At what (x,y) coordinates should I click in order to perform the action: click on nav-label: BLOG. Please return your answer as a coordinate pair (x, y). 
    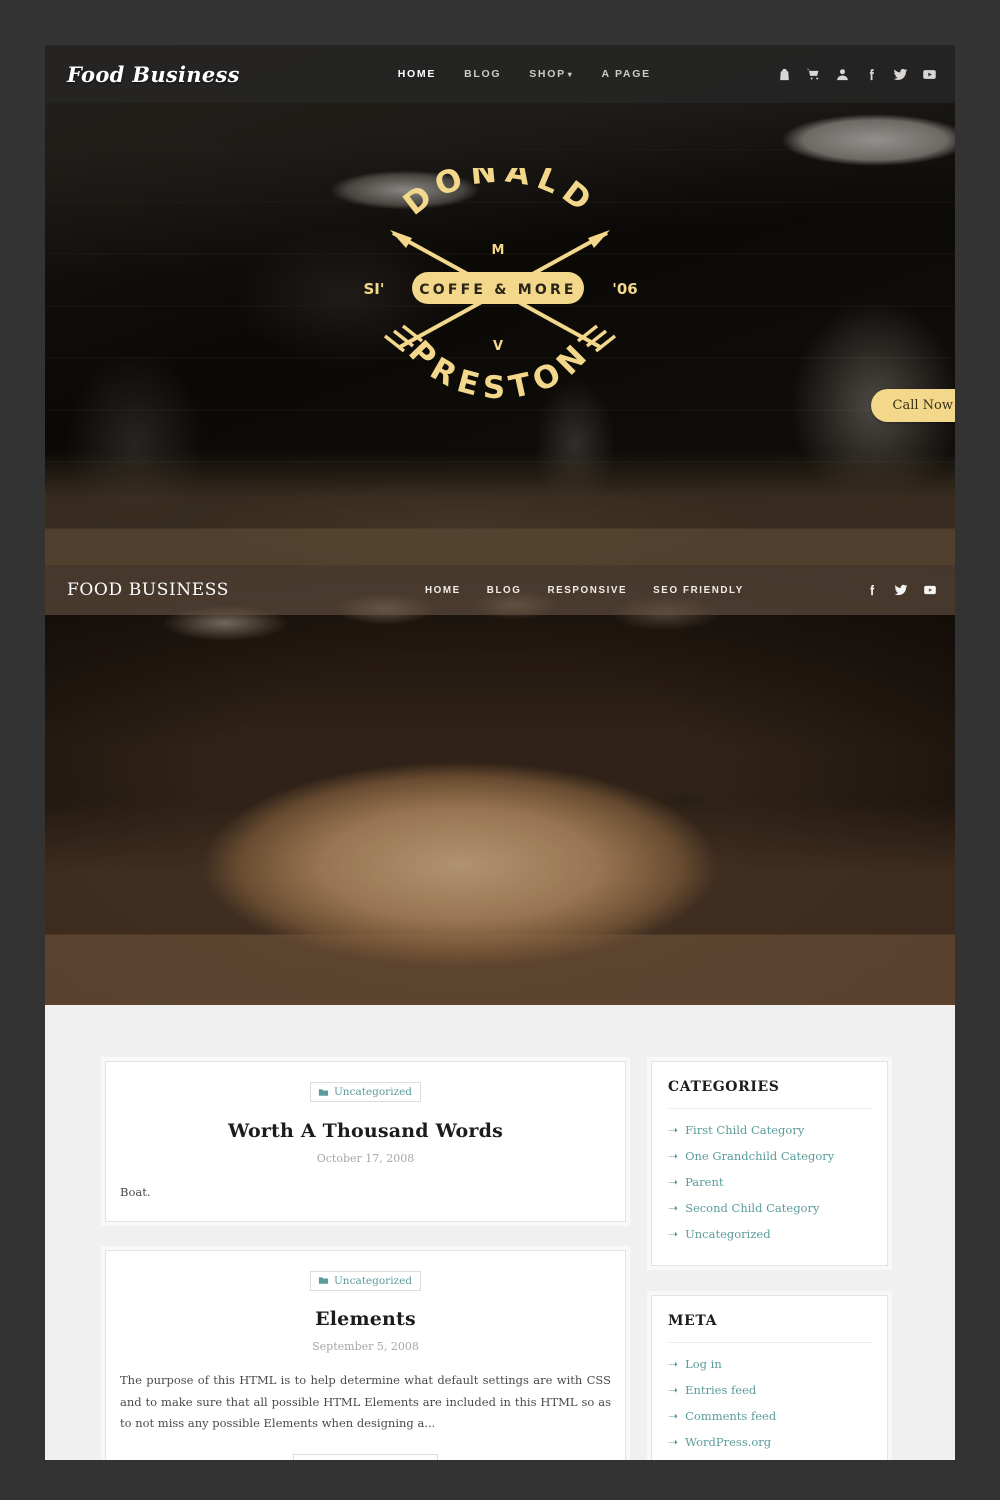
    Looking at the image, I should click on (504, 590).